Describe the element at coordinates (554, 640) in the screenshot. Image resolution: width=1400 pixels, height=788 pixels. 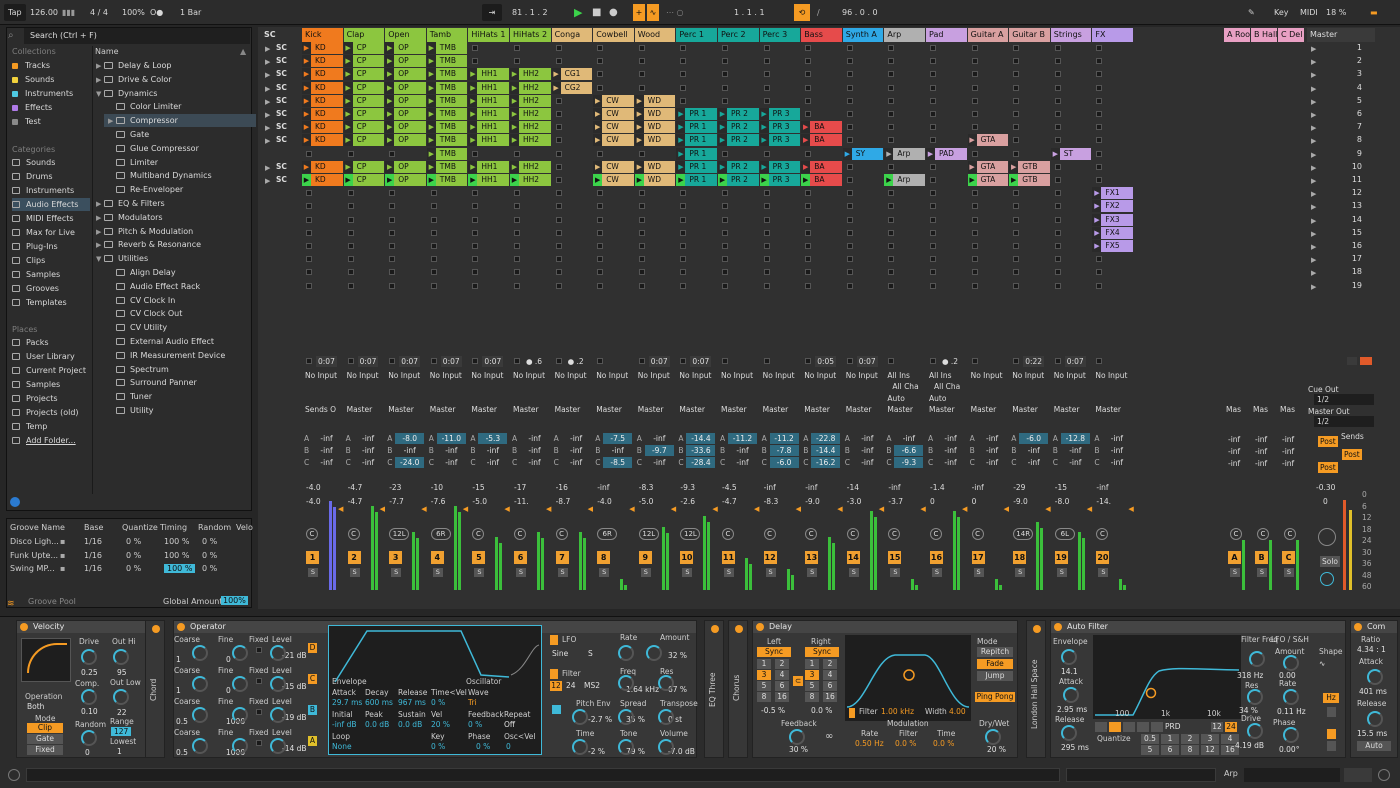
I see `lfo-toggle` at that location.